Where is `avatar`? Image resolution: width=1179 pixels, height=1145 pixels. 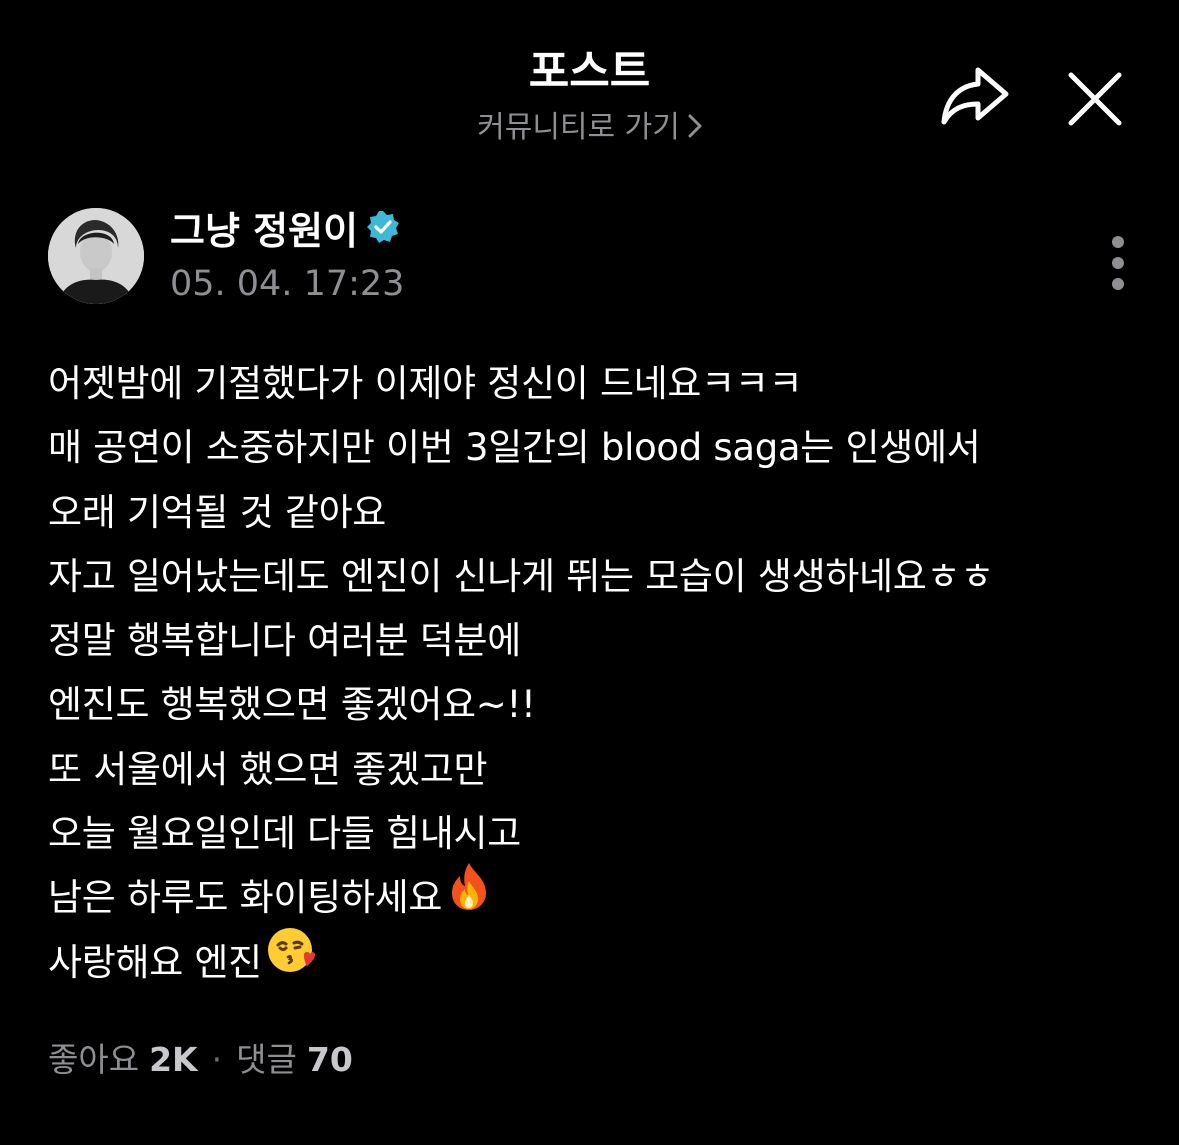
avatar is located at coordinates (96, 256).